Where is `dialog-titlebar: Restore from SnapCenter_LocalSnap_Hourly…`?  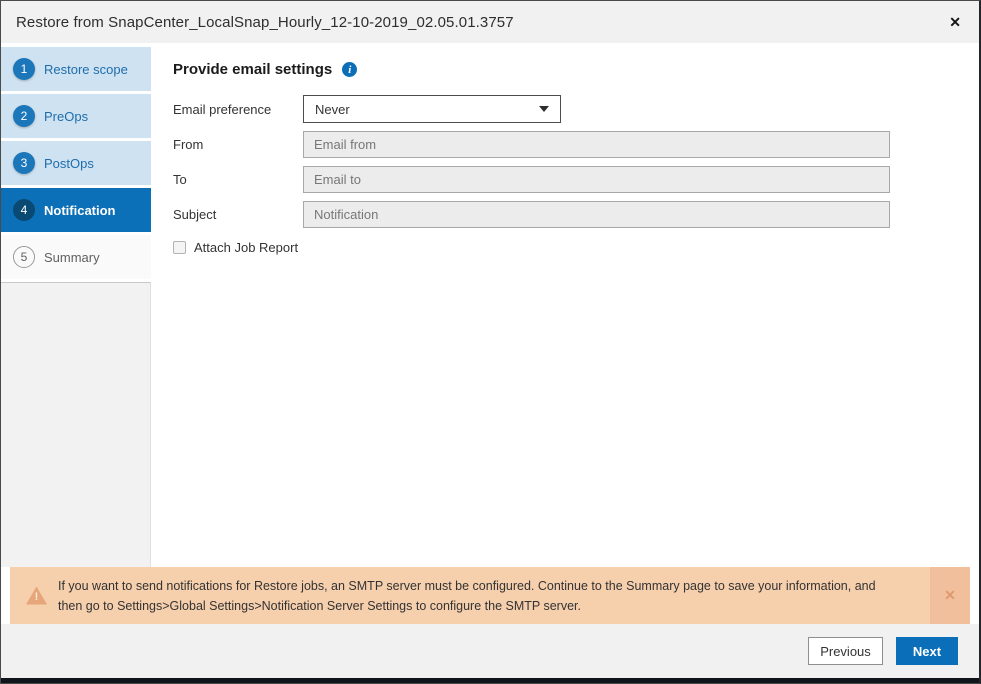
dialog-titlebar: Restore from SnapCenter_LocalSnap_Hourly… is located at coordinates (490, 22).